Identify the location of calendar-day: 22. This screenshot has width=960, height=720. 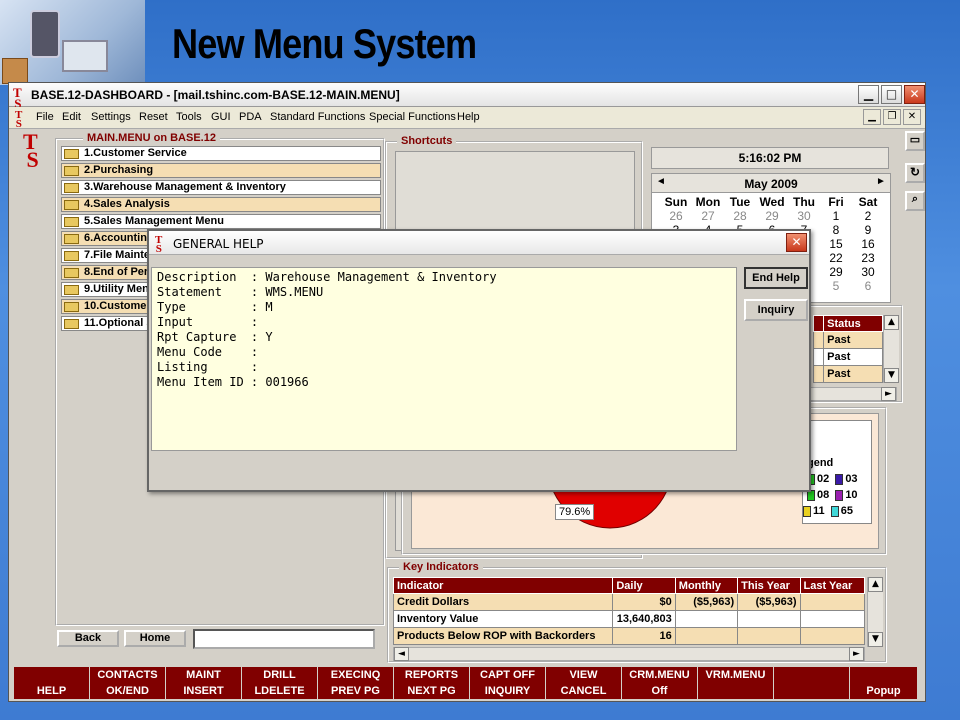
(836, 258).